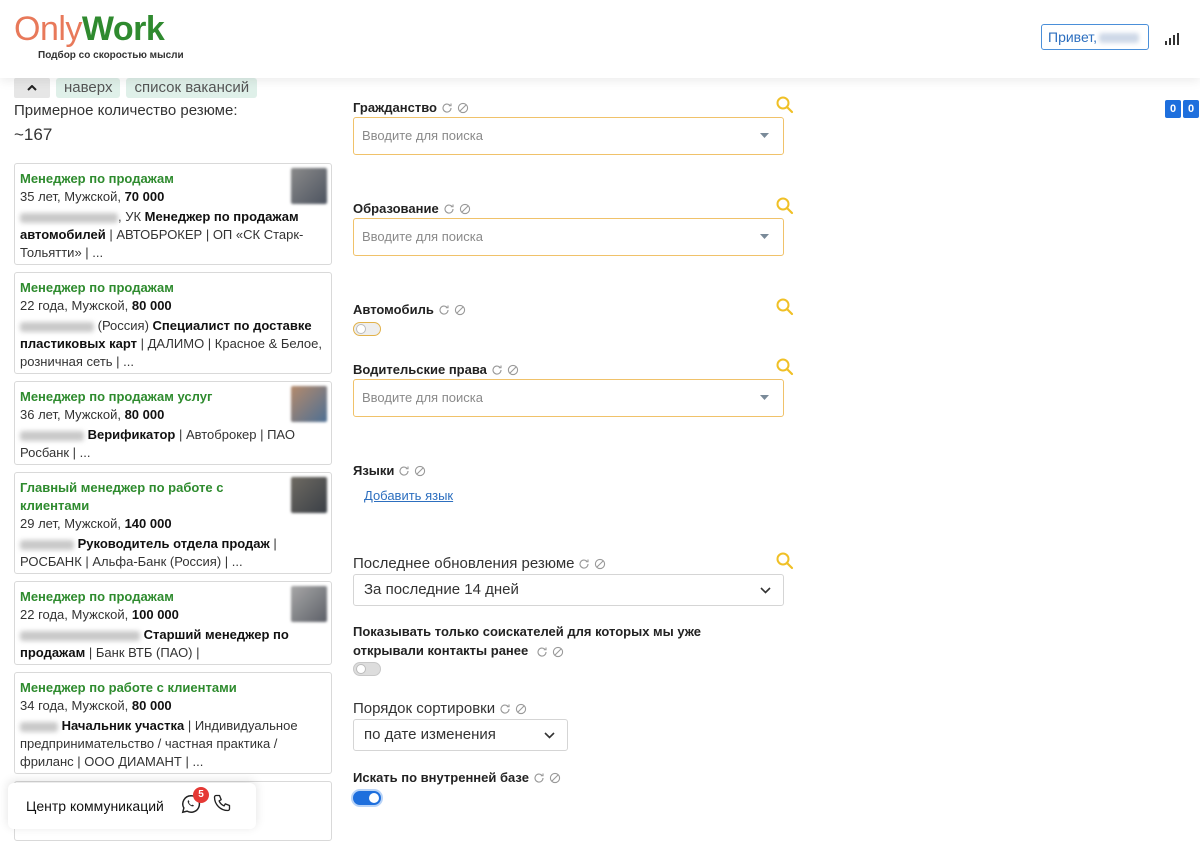  Describe the element at coordinates (441, 589) in the screenshot. I see `updated-select-value: За последние 14 дней` at that location.